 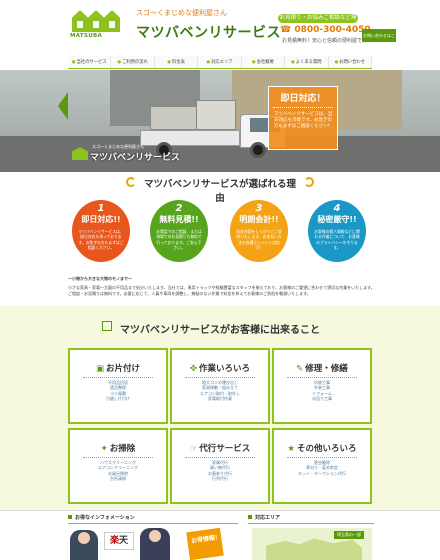 I want to click on service-card-cleanup: ▣ お片付け 不用品回収 遺品整理 ゴミ屋敷 引越し片付け, so click(x=118, y=386).